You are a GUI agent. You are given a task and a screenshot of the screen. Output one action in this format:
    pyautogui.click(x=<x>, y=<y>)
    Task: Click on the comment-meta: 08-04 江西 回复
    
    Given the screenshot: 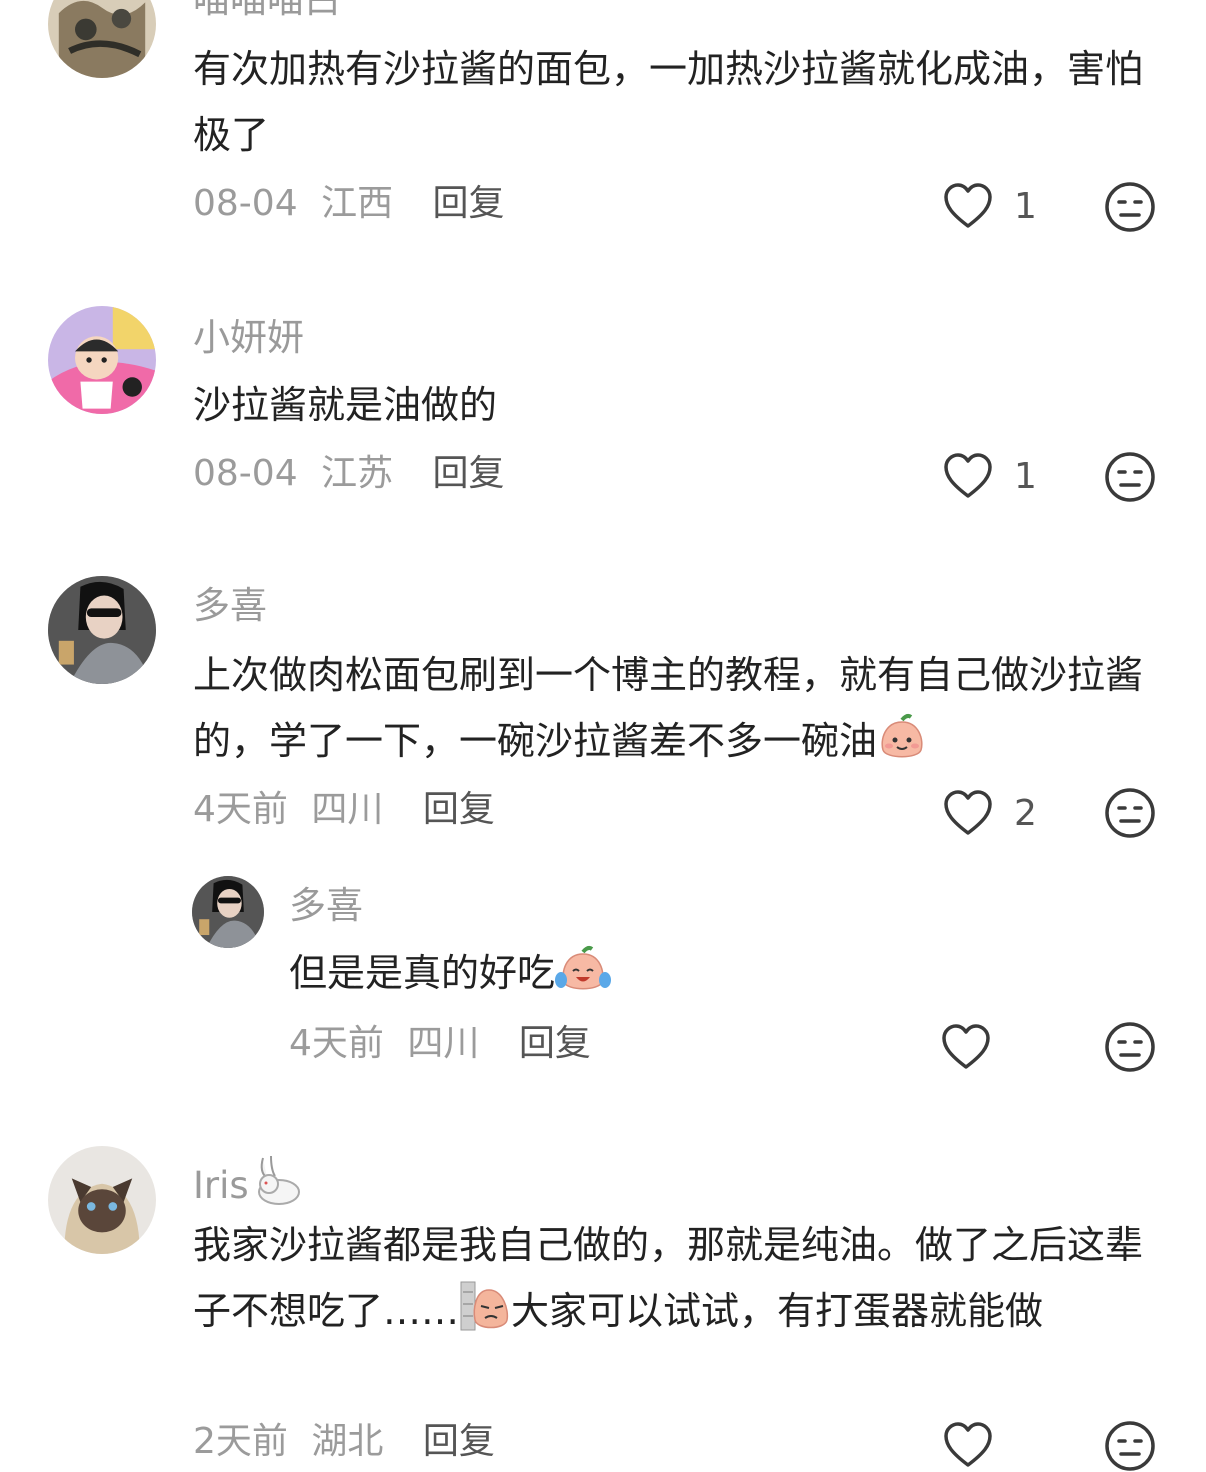 What is the action you would take?
    pyautogui.click(x=349, y=204)
    